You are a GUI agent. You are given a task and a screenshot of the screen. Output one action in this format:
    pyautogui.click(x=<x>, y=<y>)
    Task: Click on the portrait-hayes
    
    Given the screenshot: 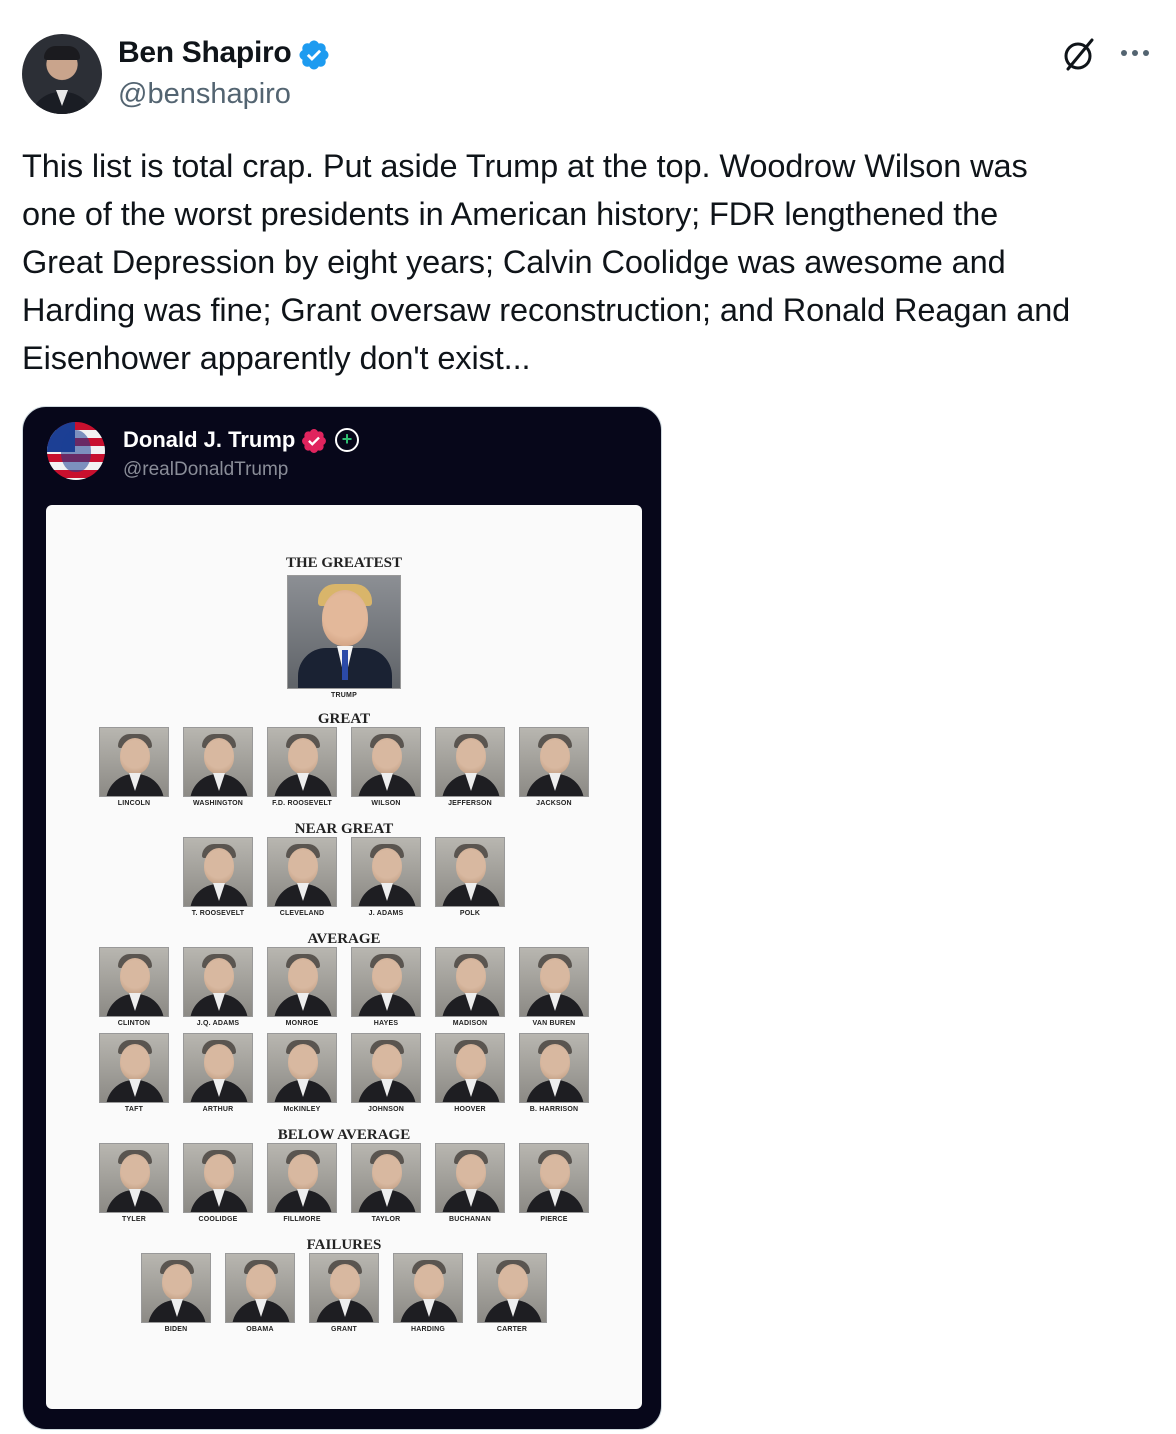 What is the action you would take?
    pyautogui.click(x=386, y=982)
    